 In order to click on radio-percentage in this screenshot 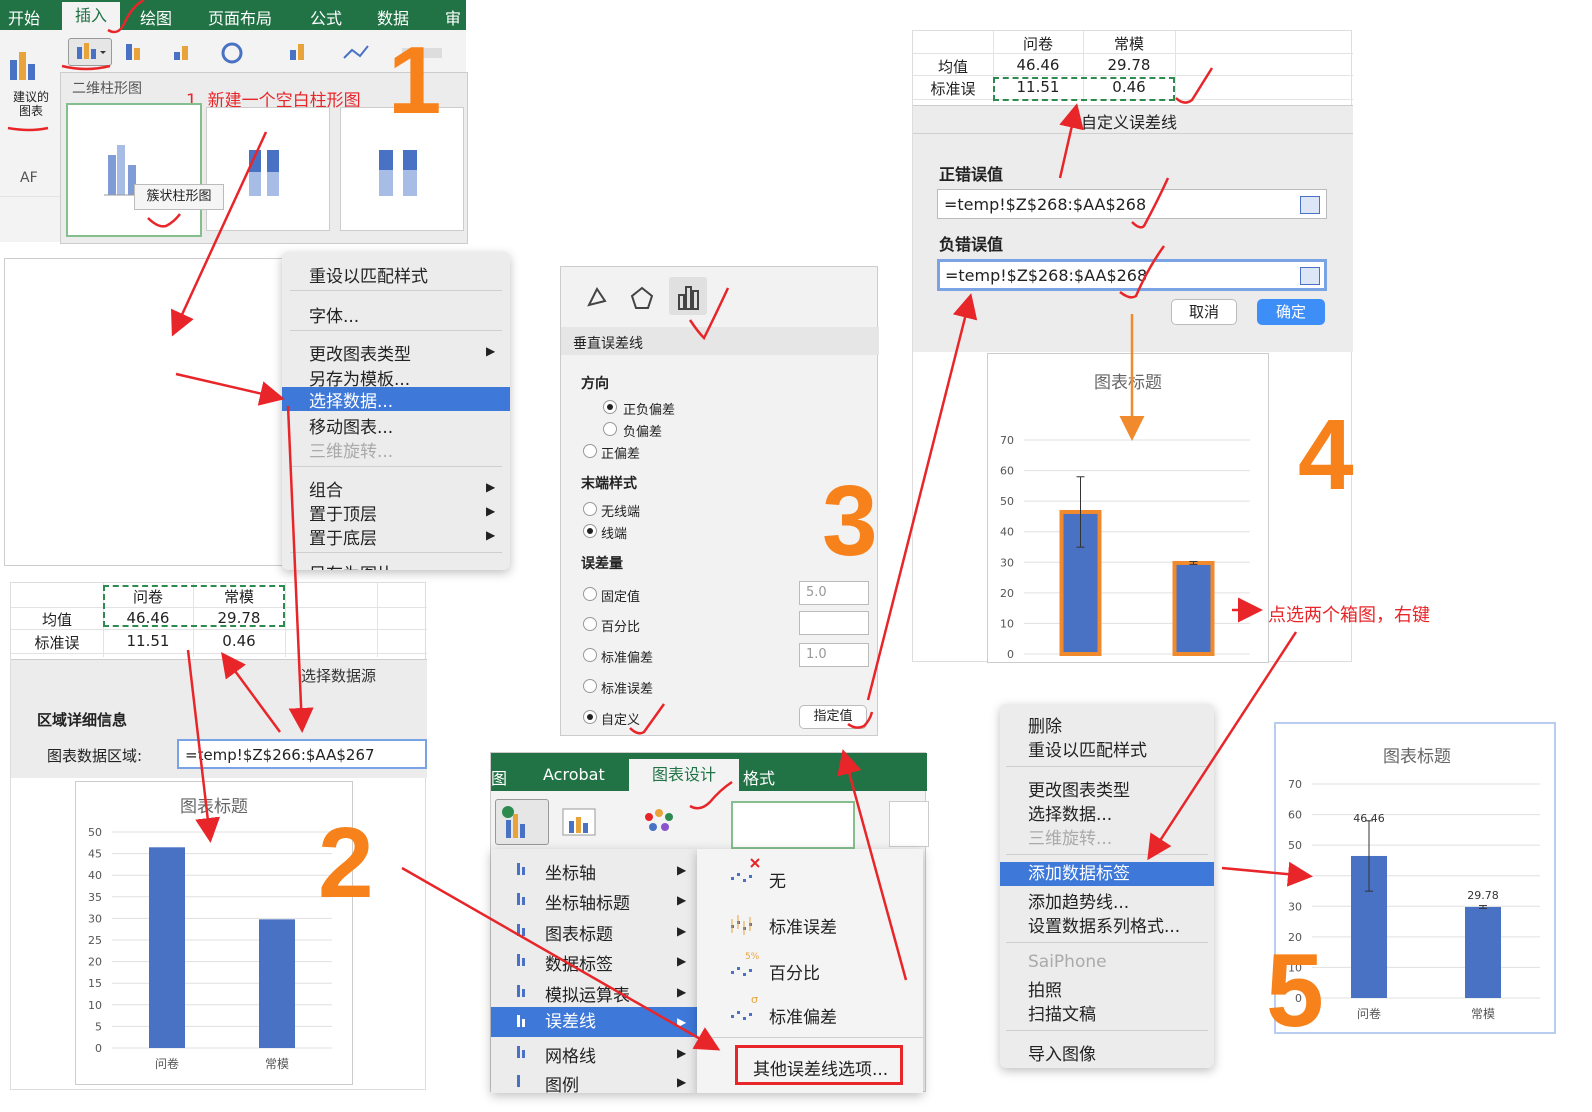, I will do `click(590, 624)`.